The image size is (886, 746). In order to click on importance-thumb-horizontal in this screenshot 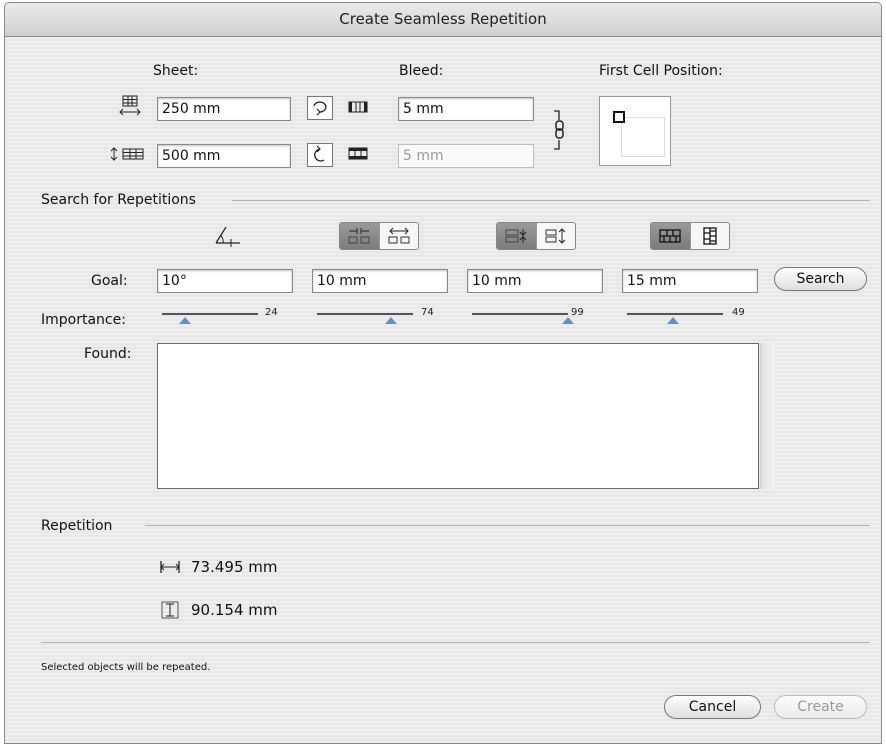, I will do `click(391, 320)`.